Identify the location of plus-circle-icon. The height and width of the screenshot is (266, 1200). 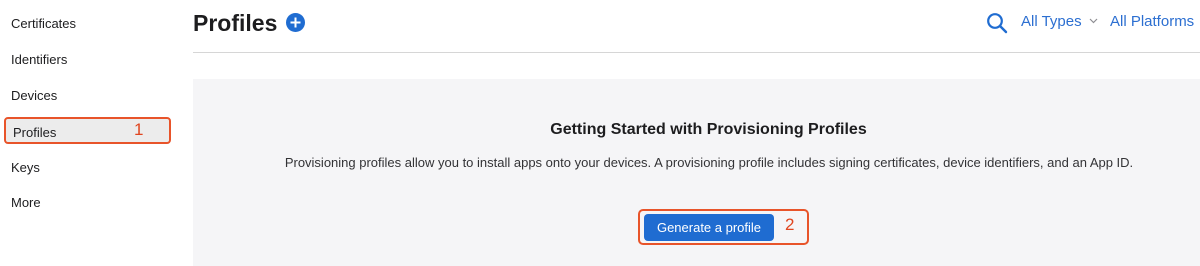
(295, 22).